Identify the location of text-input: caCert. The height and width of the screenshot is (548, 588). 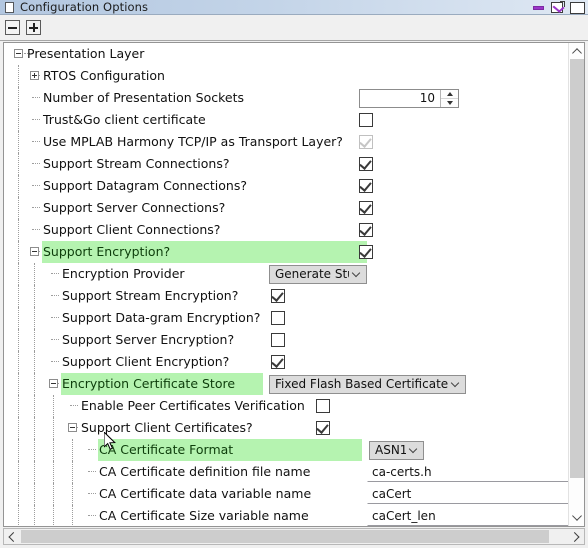
(468, 494).